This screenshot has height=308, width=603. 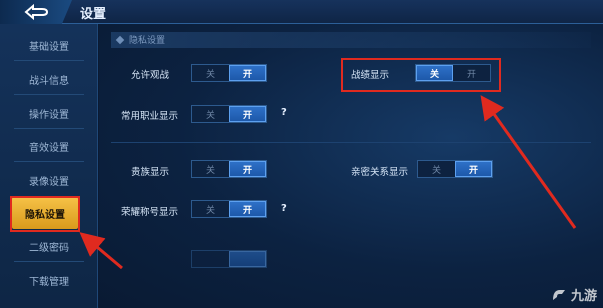 What do you see at coordinates (49, 180) in the screenshot?
I see `sidebar-item-replay: 录像设置` at bounding box center [49, 180].